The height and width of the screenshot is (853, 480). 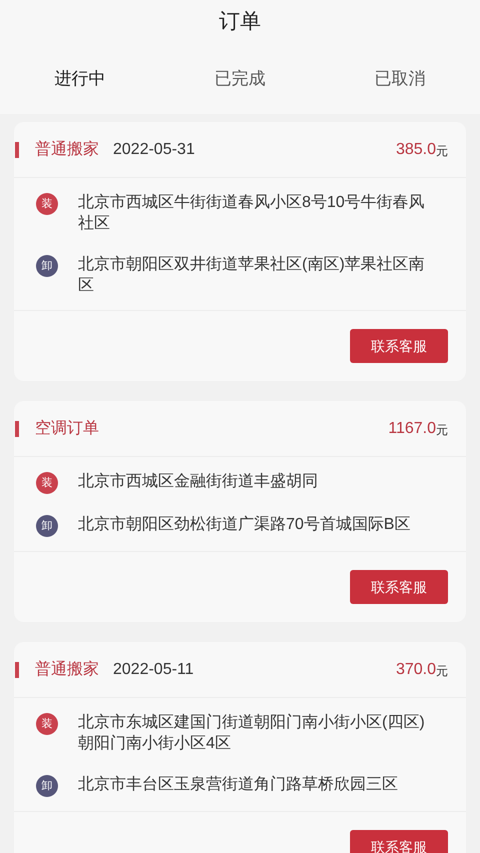 What do you see at coordinates (244, 524) in the screenshot?
I see `address-text: 北京市朝阳区劲松街道广渠路70号首城国际B区` at bounding box center [244, 524].